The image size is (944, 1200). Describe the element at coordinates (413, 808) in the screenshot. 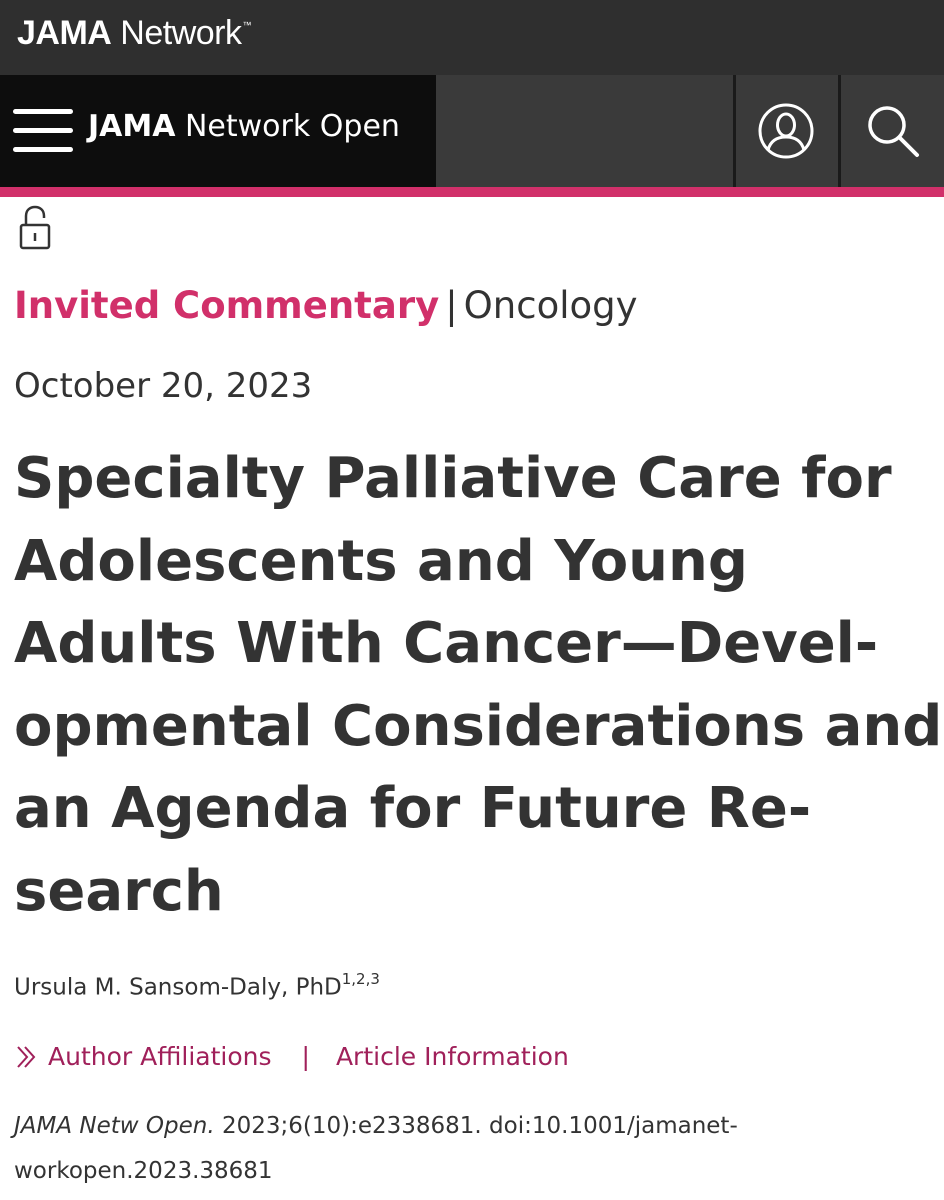

I see `title-line: an Agenda for Future Re-` at that location.